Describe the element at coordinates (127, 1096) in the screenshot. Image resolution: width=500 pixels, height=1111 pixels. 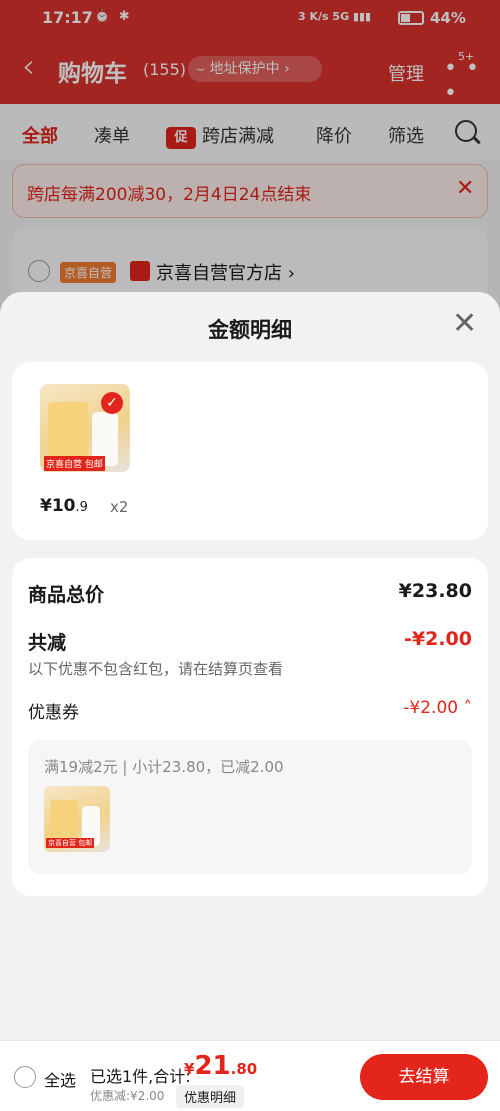
I see `discount-summary: 优惠减:¥2.00` at that location.